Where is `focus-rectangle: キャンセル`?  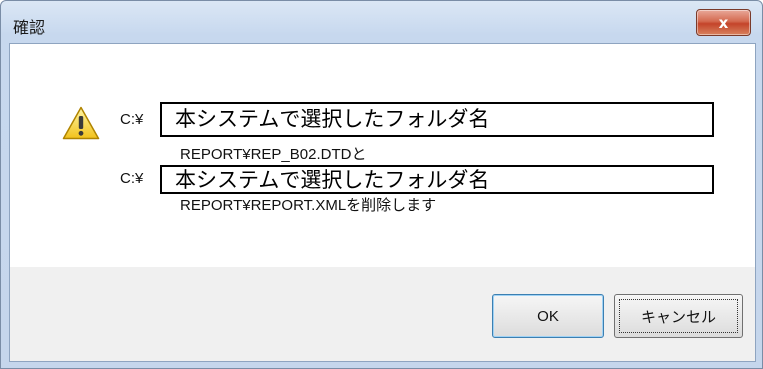 focus-rectangle: キャンセル is located at coordinates (678, 316).